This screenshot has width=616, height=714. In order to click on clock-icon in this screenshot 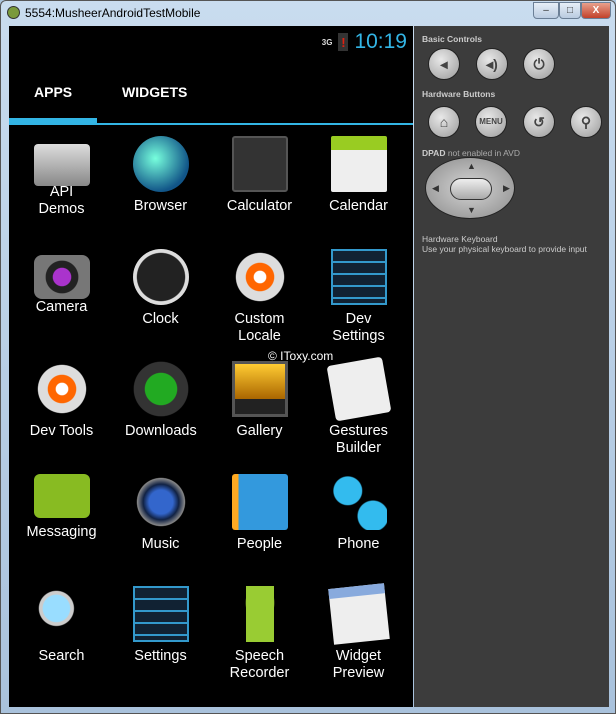, I will do `click(160, 277)`.